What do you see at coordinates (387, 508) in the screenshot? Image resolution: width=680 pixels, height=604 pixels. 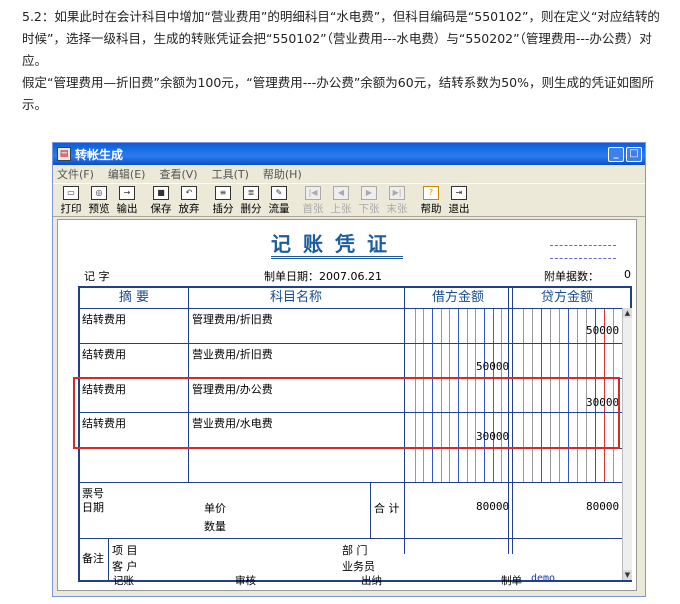 I see `total-label: 合 计` at bounding box center [387, 508].